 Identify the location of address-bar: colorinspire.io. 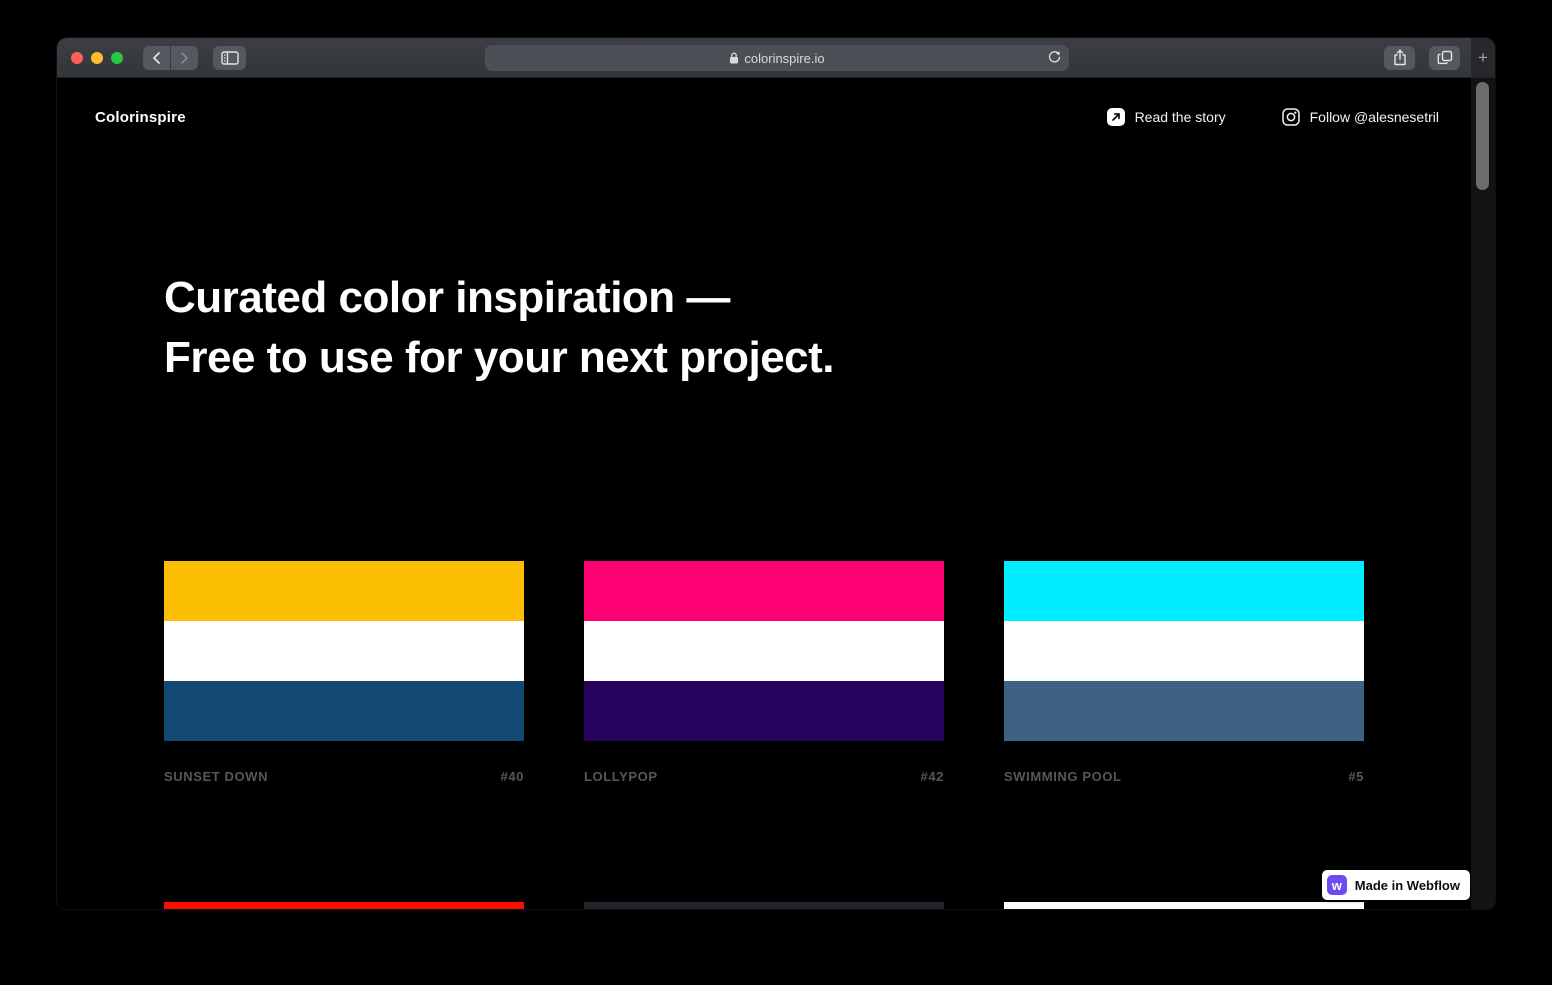
(777, 58).